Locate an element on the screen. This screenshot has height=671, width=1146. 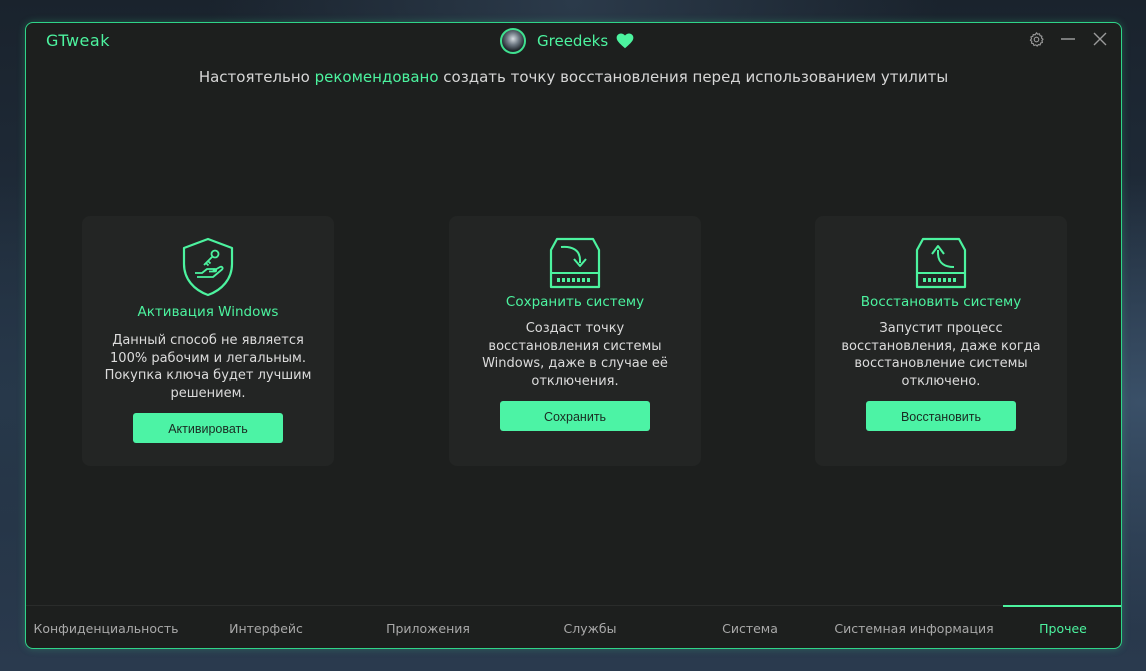
user-profile: Greedeks is located at coordinates (567, 41).